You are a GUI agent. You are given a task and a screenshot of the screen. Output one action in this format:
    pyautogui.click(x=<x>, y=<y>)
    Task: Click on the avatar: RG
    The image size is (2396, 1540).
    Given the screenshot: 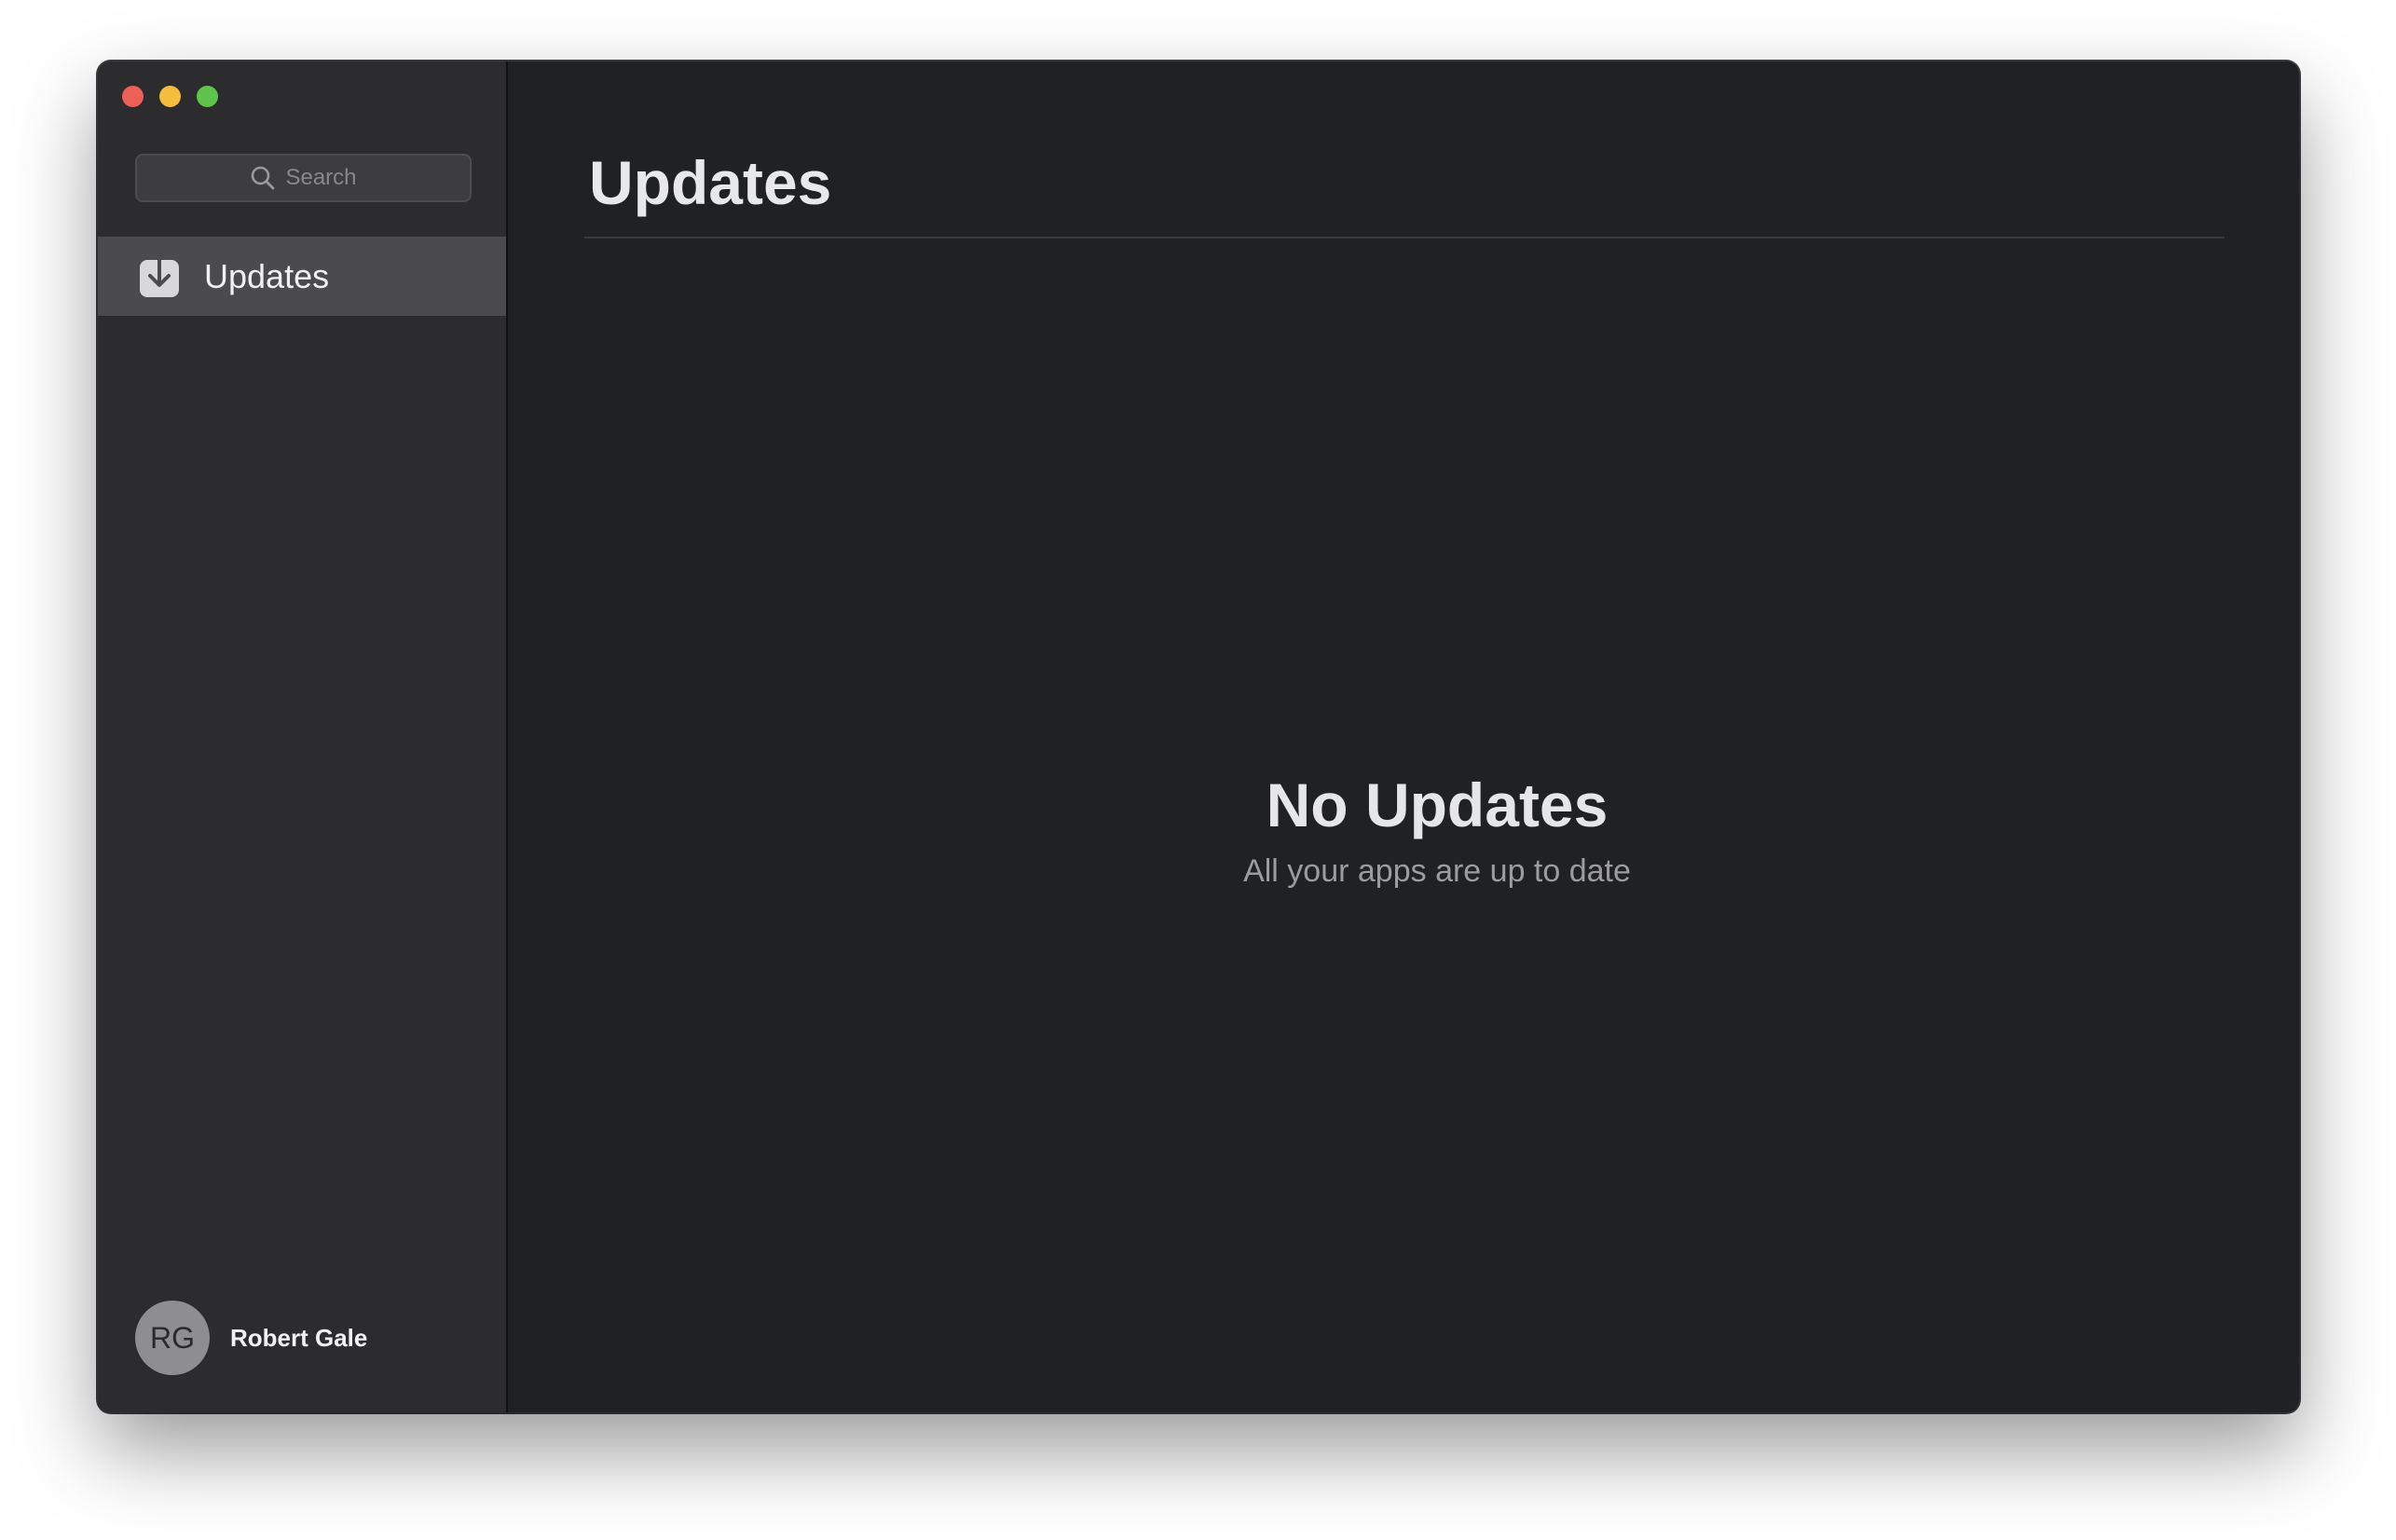 What is the action you would take?
    pyautogui.click(x=172, y=1338)
    